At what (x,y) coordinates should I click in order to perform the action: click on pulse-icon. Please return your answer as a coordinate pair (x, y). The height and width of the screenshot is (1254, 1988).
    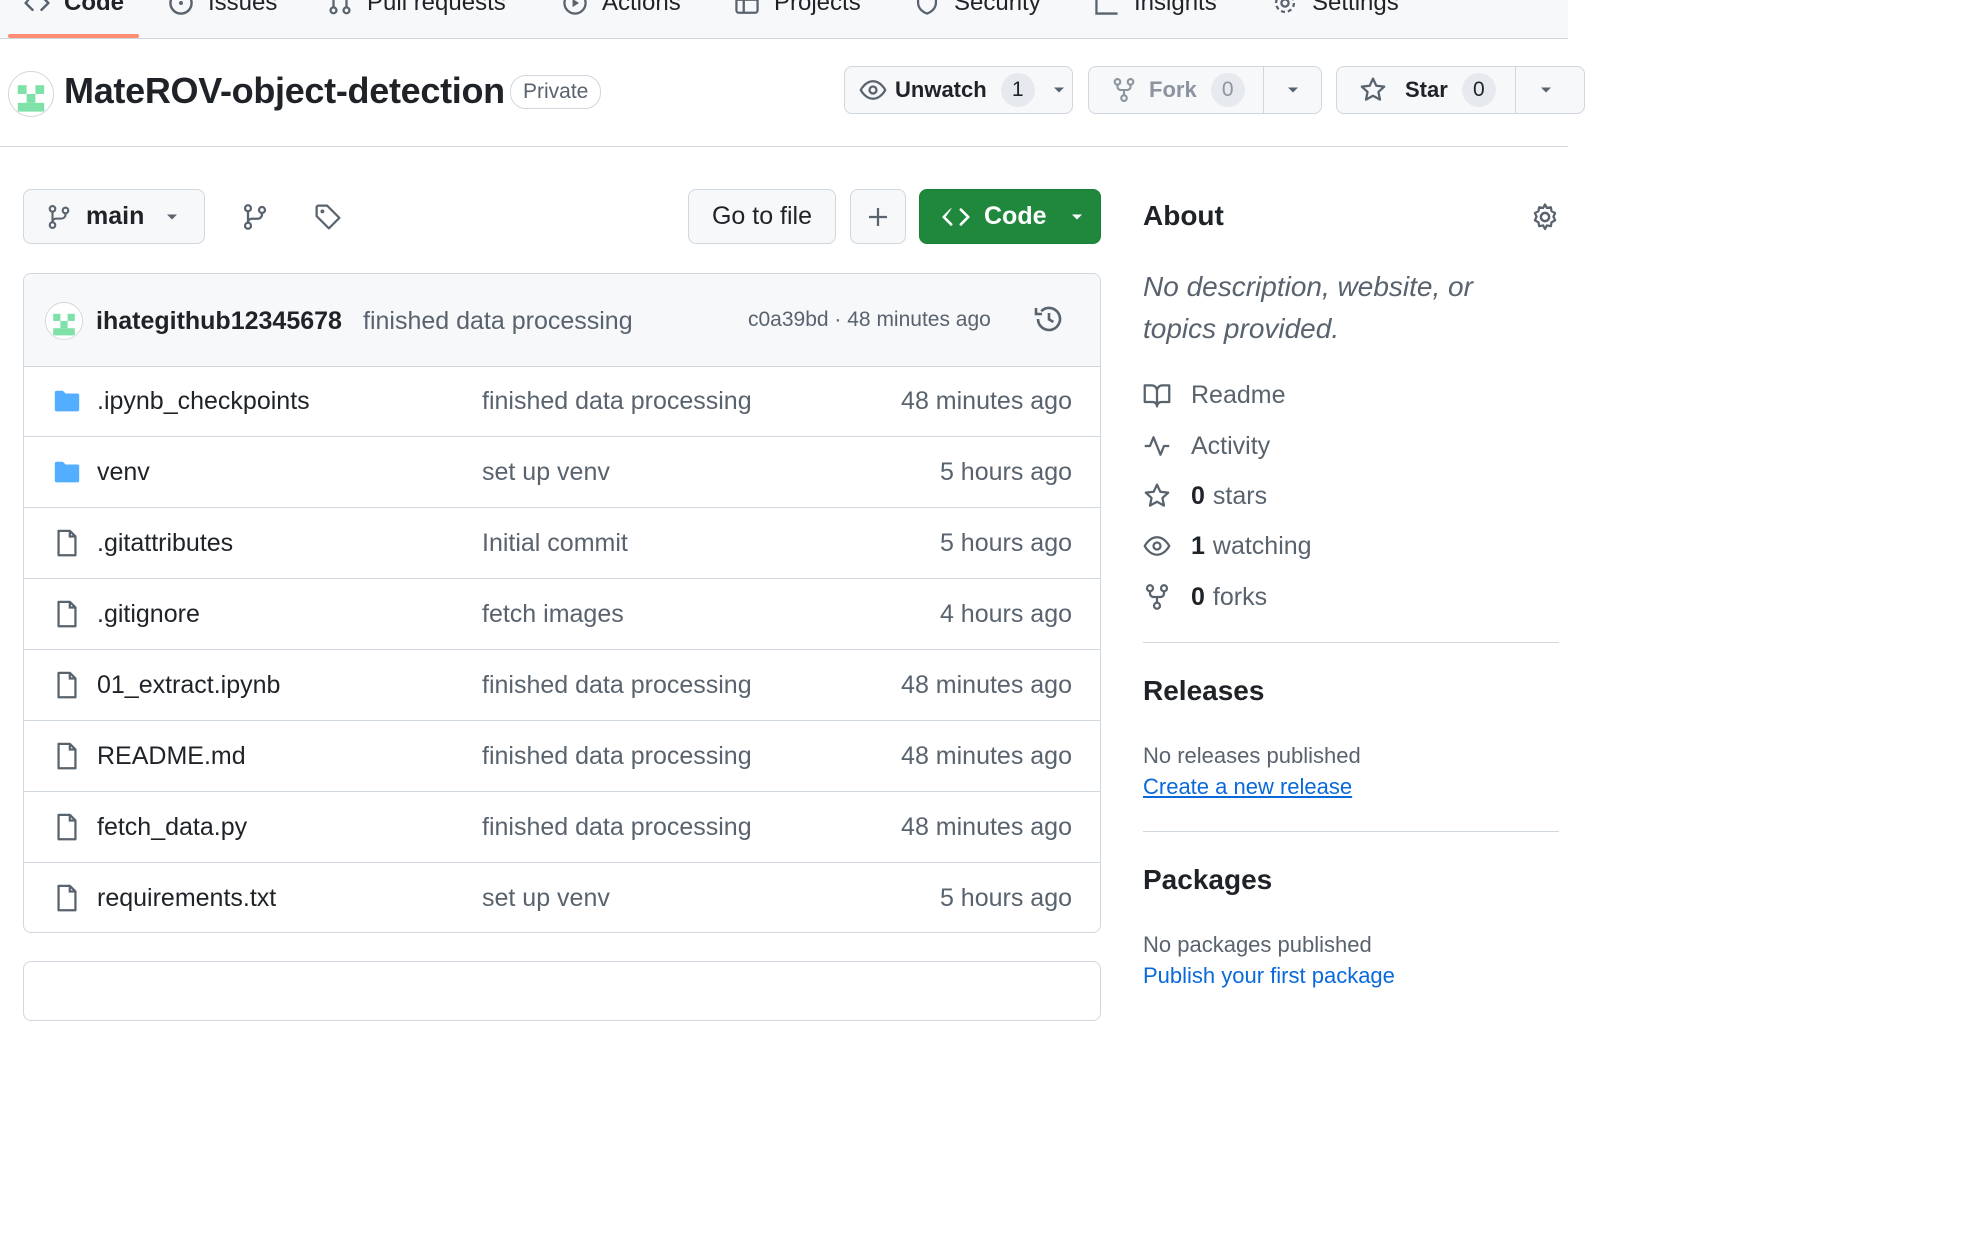
    Looking at the image, I should click on (1157, 446).